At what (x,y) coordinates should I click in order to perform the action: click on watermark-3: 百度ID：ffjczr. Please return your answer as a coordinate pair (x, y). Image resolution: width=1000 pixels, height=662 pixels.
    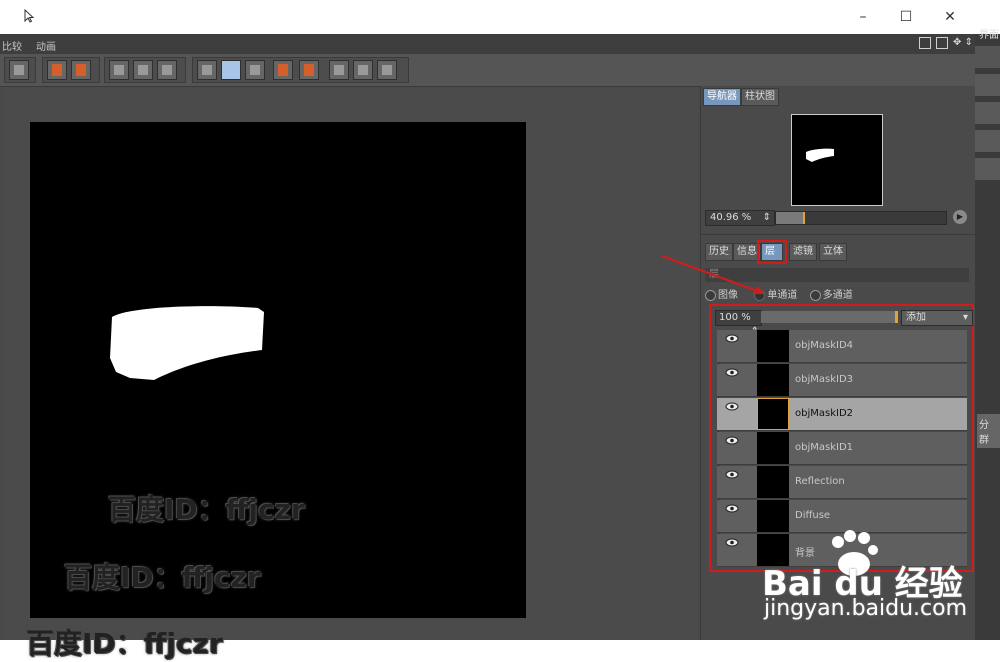
    Looking at the image, I should click on (124, 643).